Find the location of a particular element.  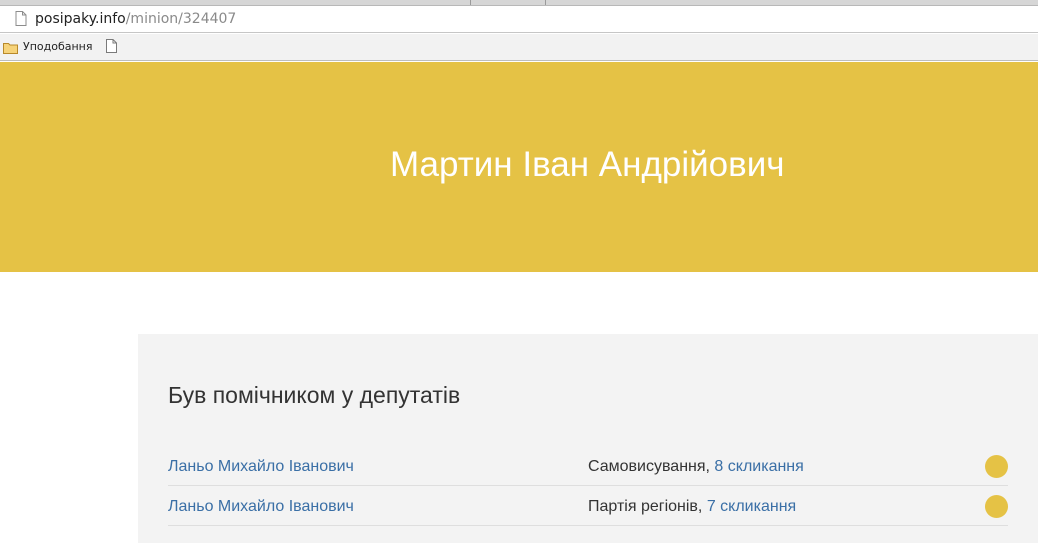

party-name: Партія регіонів is located at coordinates (643, 506).